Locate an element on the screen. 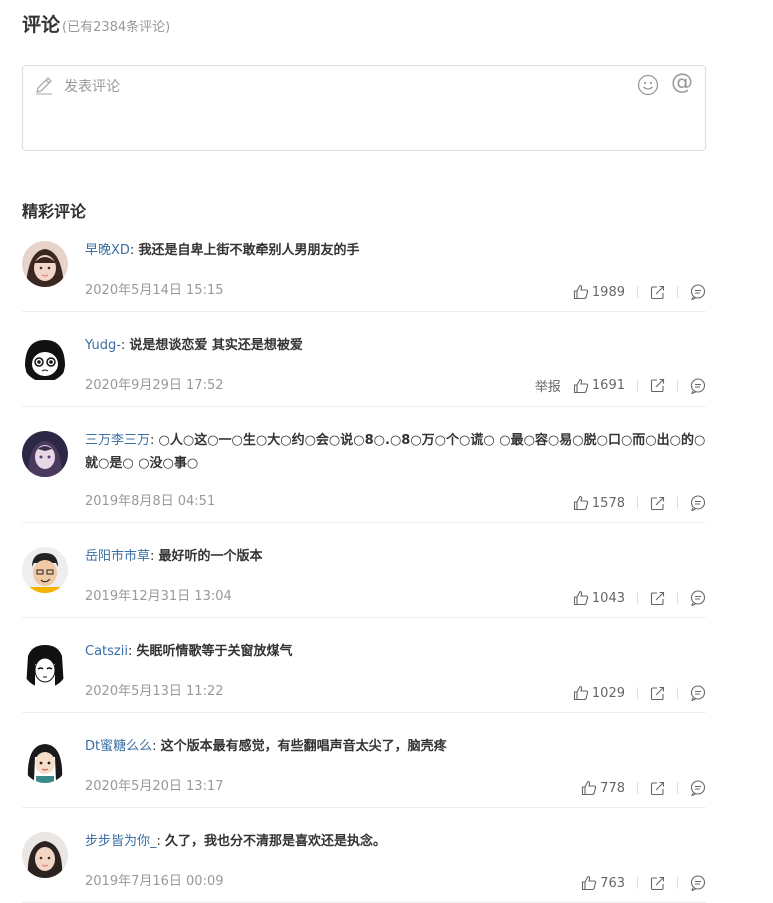  comment-text: 这个版本最有感觉，有些翻唱声音太尖了，脑壳疼 is located at coordinates (303, 746).